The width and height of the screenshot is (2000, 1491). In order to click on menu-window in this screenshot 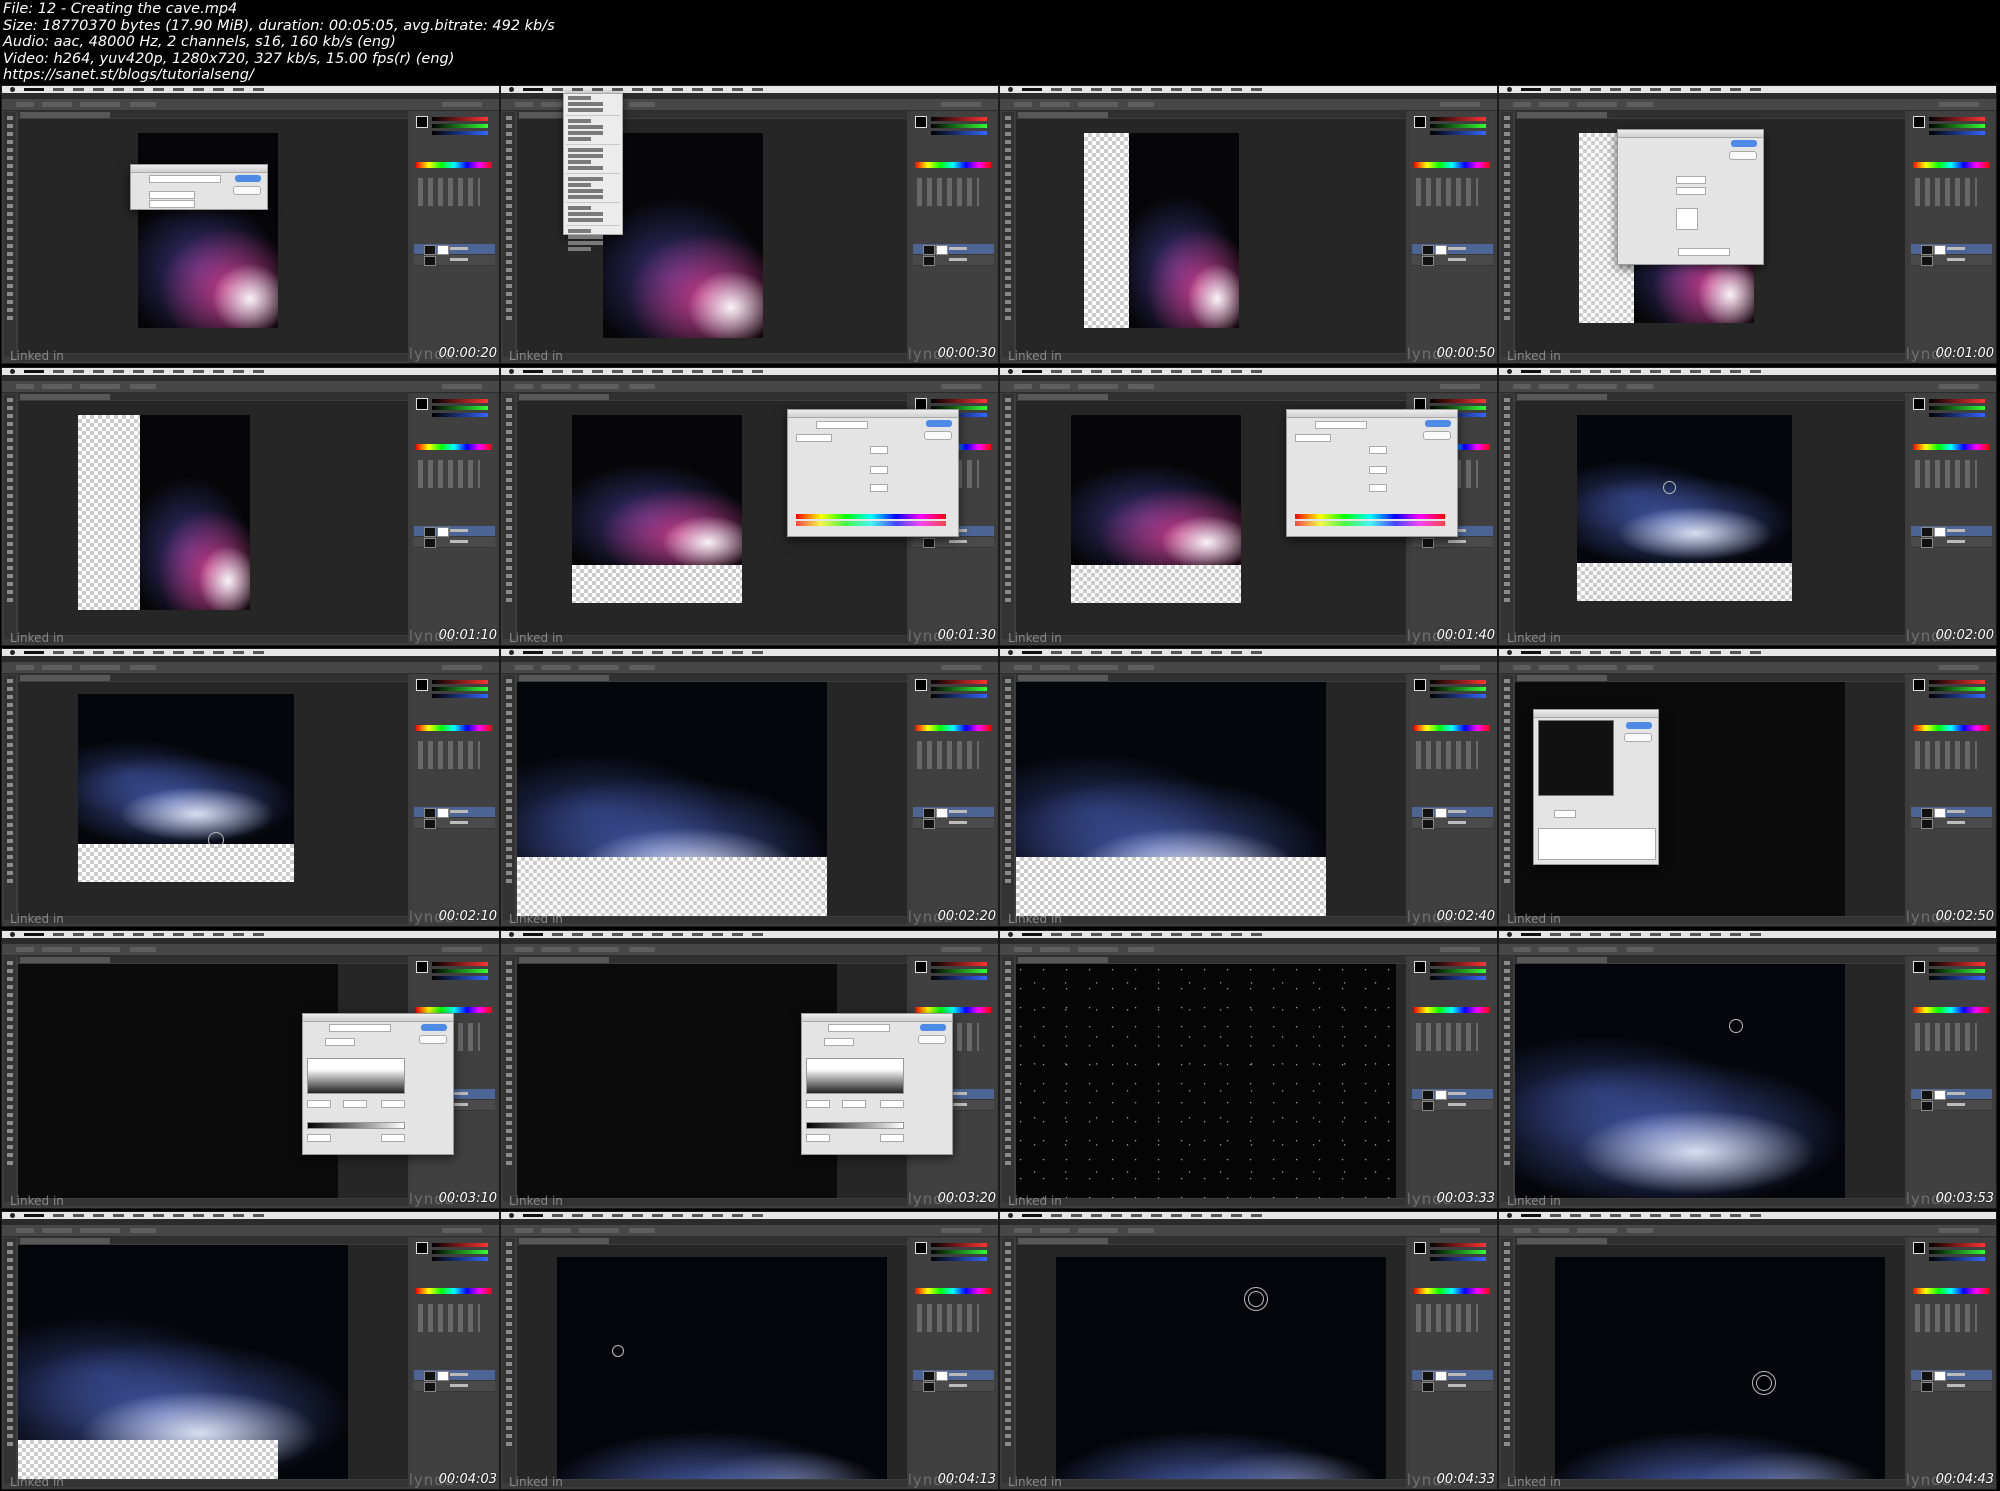, I will do `click(1236, 371)`.